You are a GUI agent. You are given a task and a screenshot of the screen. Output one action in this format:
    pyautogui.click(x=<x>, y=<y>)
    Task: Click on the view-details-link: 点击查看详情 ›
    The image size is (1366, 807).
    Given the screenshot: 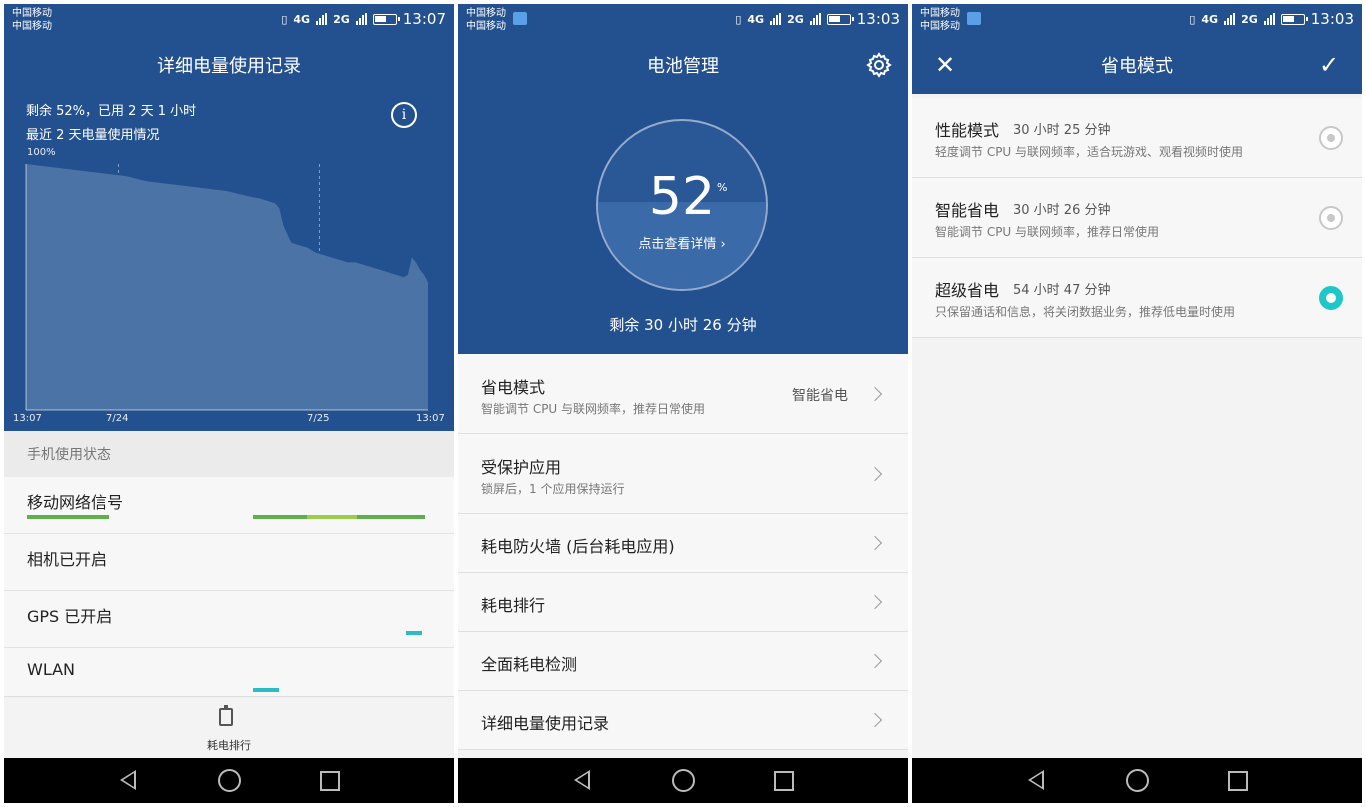 What is the action you would take?
    pyautogui.click(x=682, y=242)
    